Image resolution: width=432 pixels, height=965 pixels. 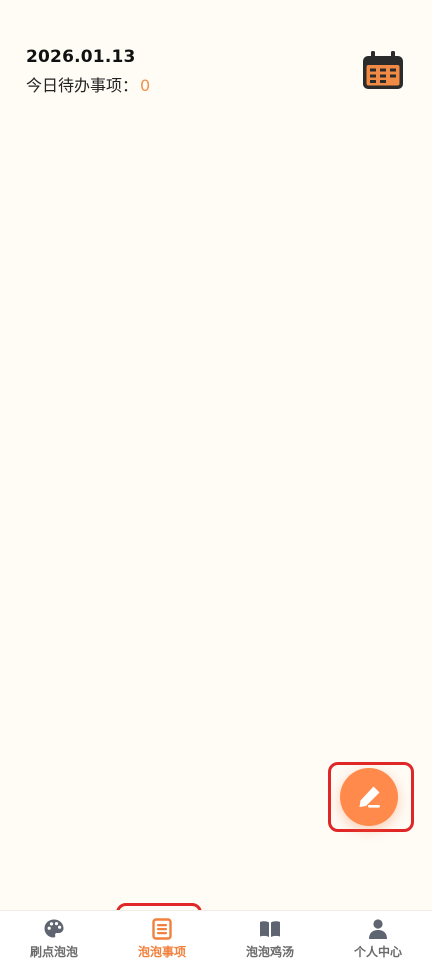 I want to click on todo-summary: 今日待办事项： 0, so click(x=88, y=84).